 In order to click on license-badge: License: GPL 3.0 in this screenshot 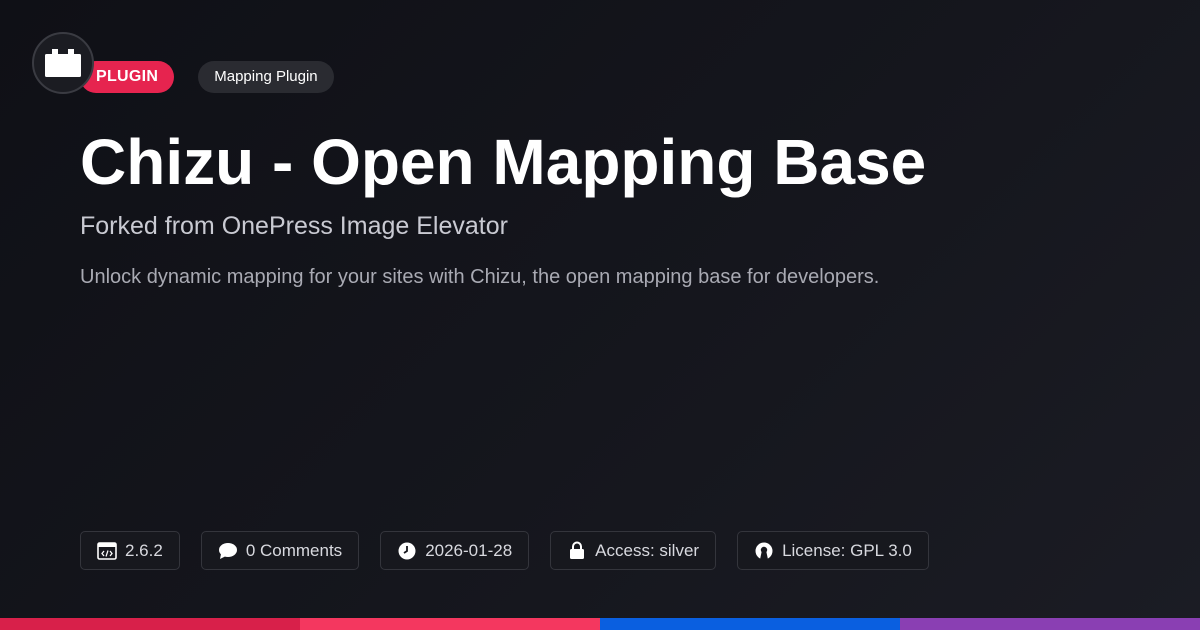, I will do `click(833, 550)`.